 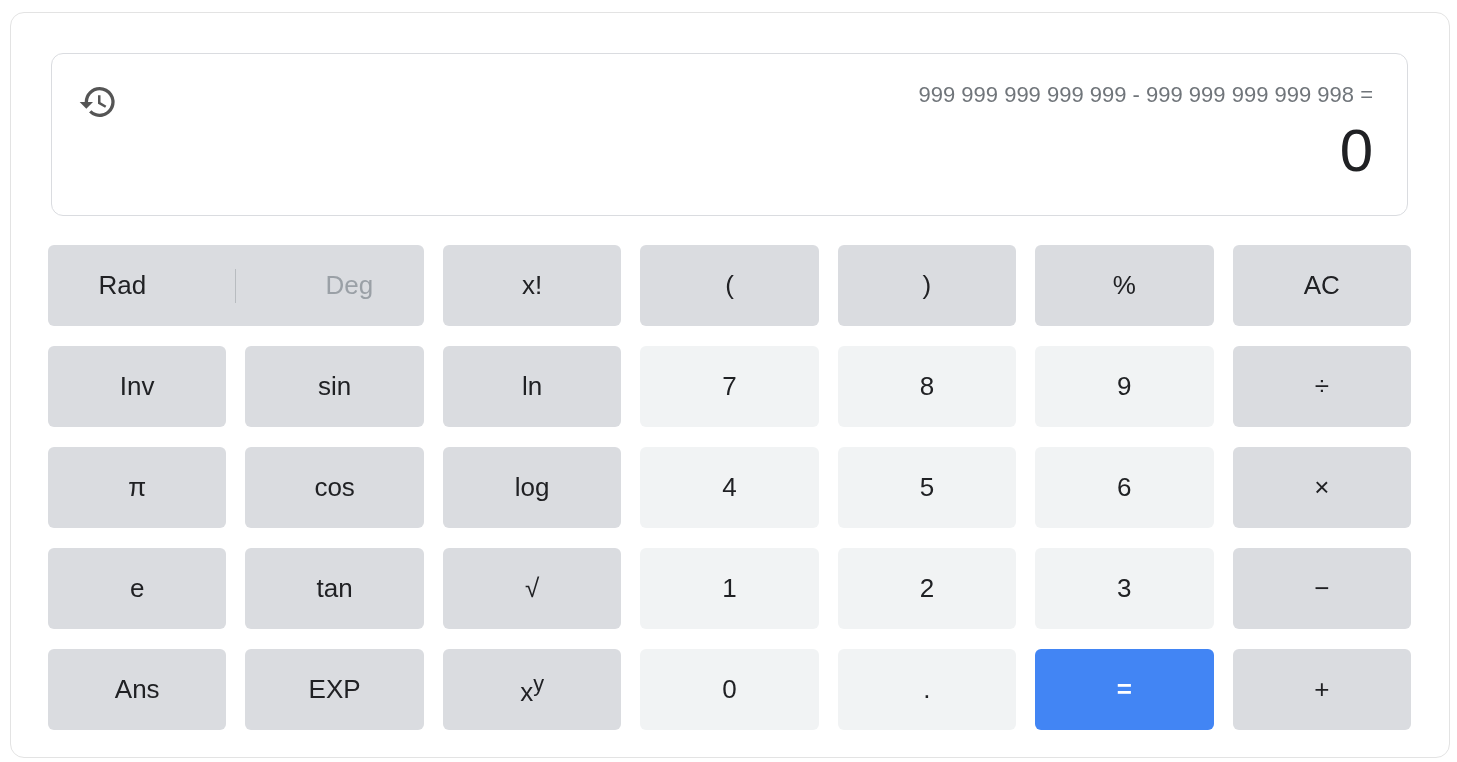 What do you see at coordinates (1321, 588) in the screenshot?
I see `calculator-key: −` at bounding box center [1321, 588].